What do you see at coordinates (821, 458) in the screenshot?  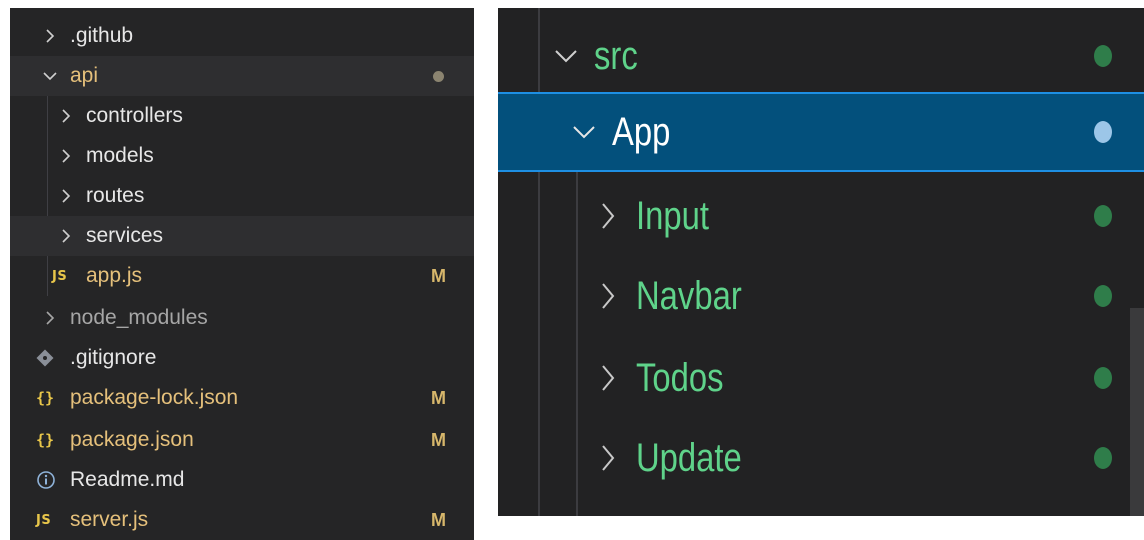 I see `tree-item-update: Update` at bounding box center [821, 458].